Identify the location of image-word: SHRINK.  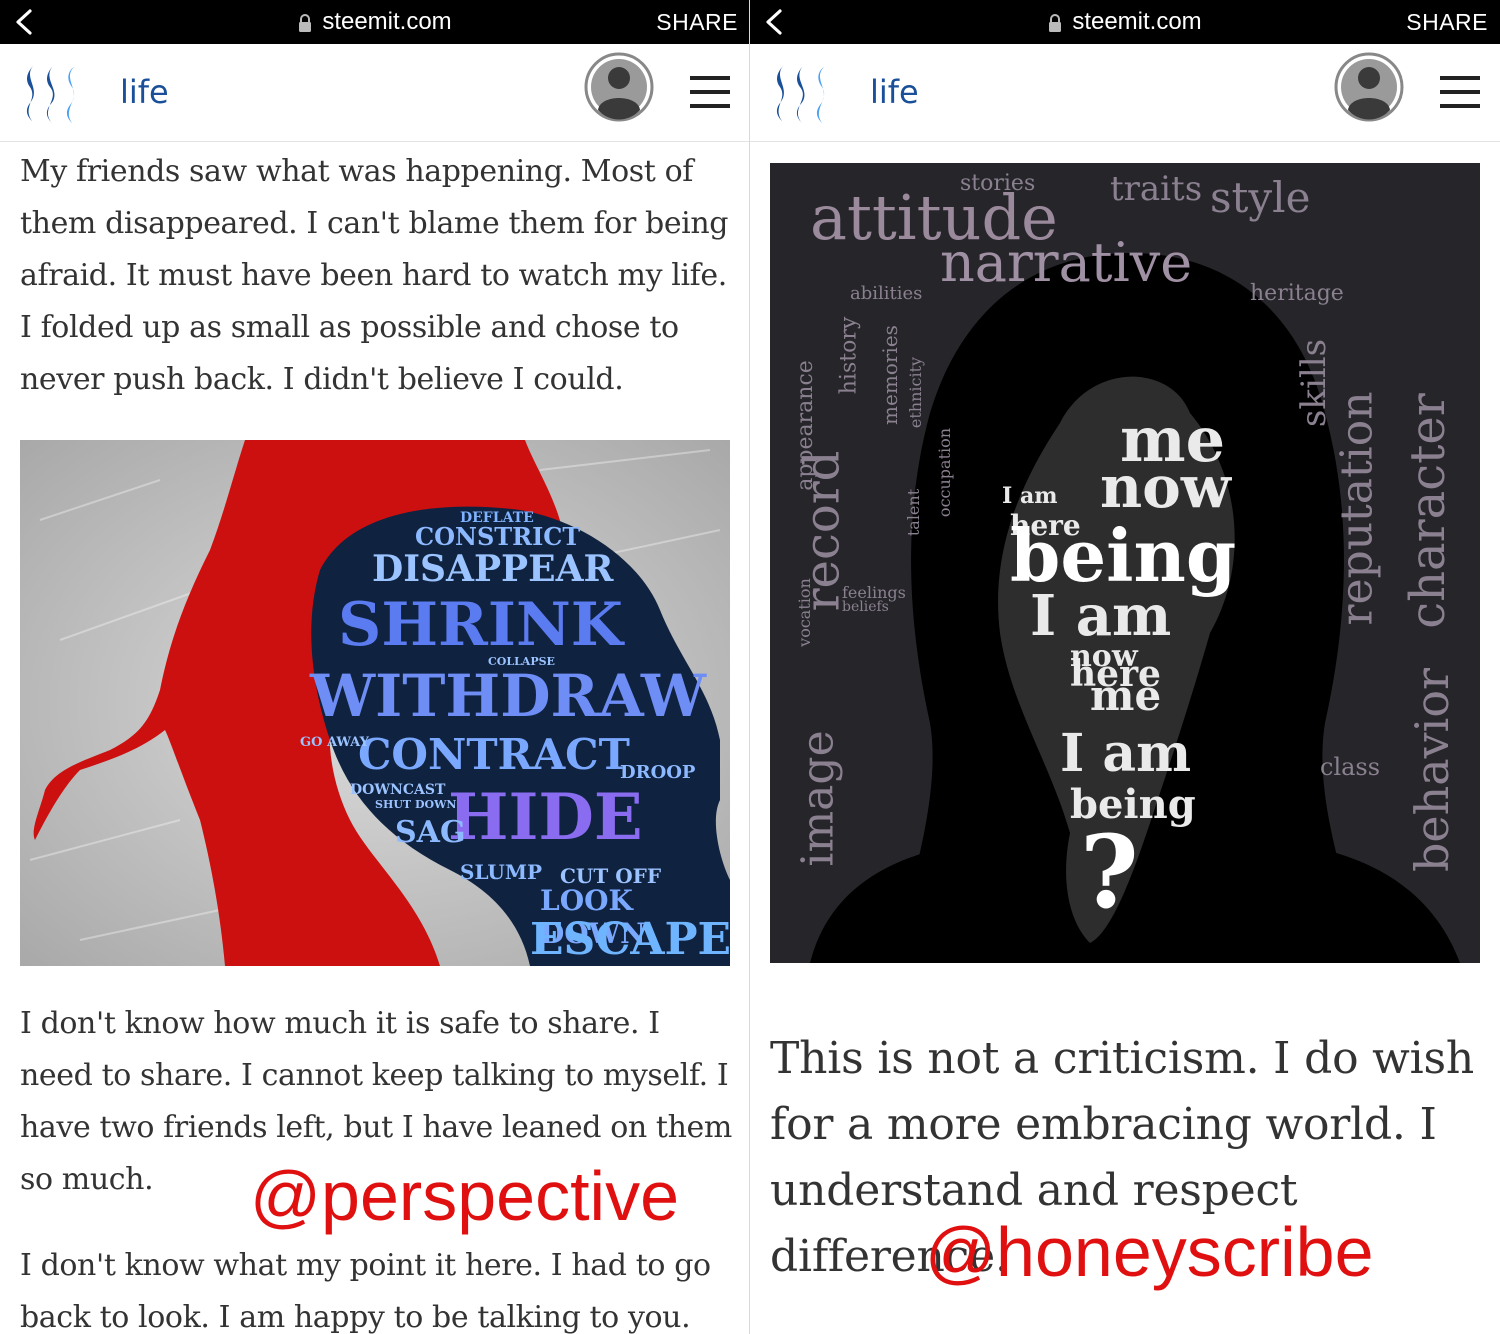
(480, 625).